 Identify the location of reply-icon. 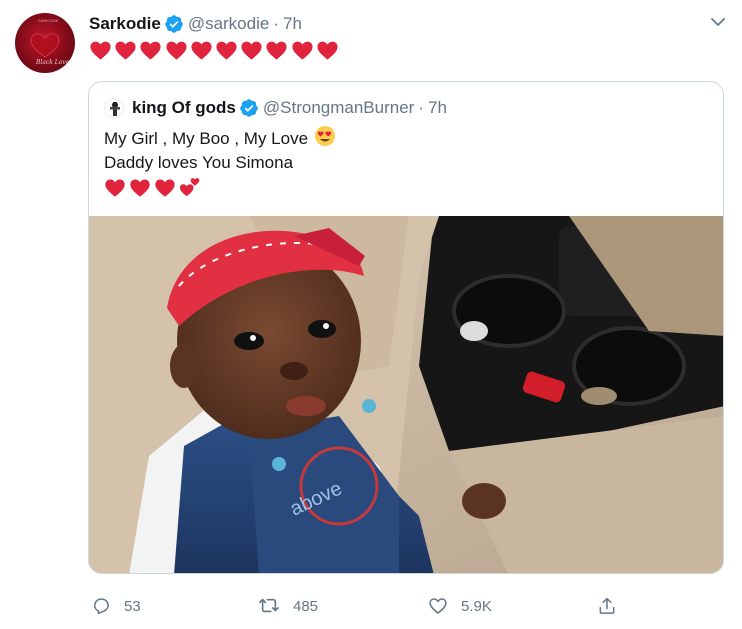
(101, 606).